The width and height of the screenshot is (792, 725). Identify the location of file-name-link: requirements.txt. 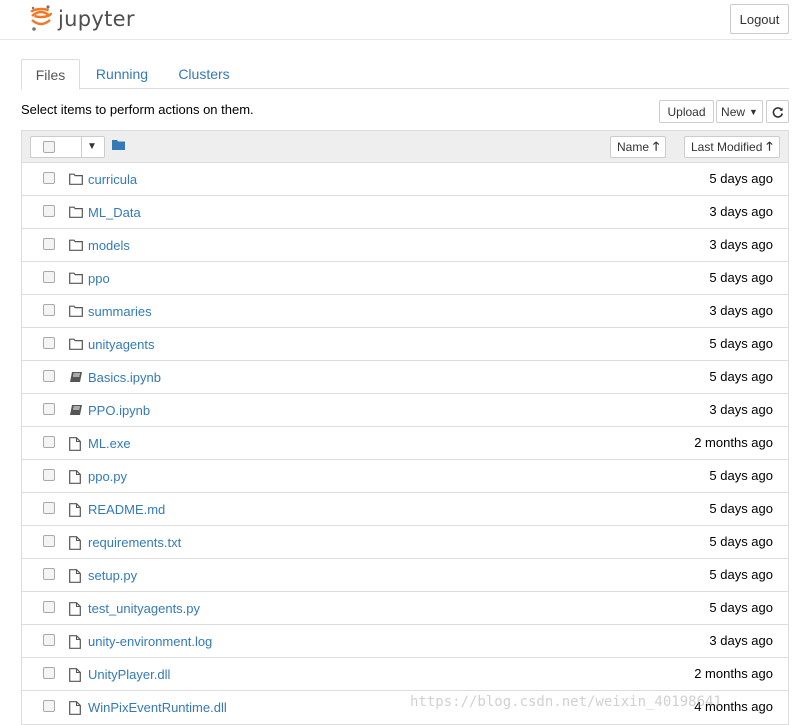
(134, 542).